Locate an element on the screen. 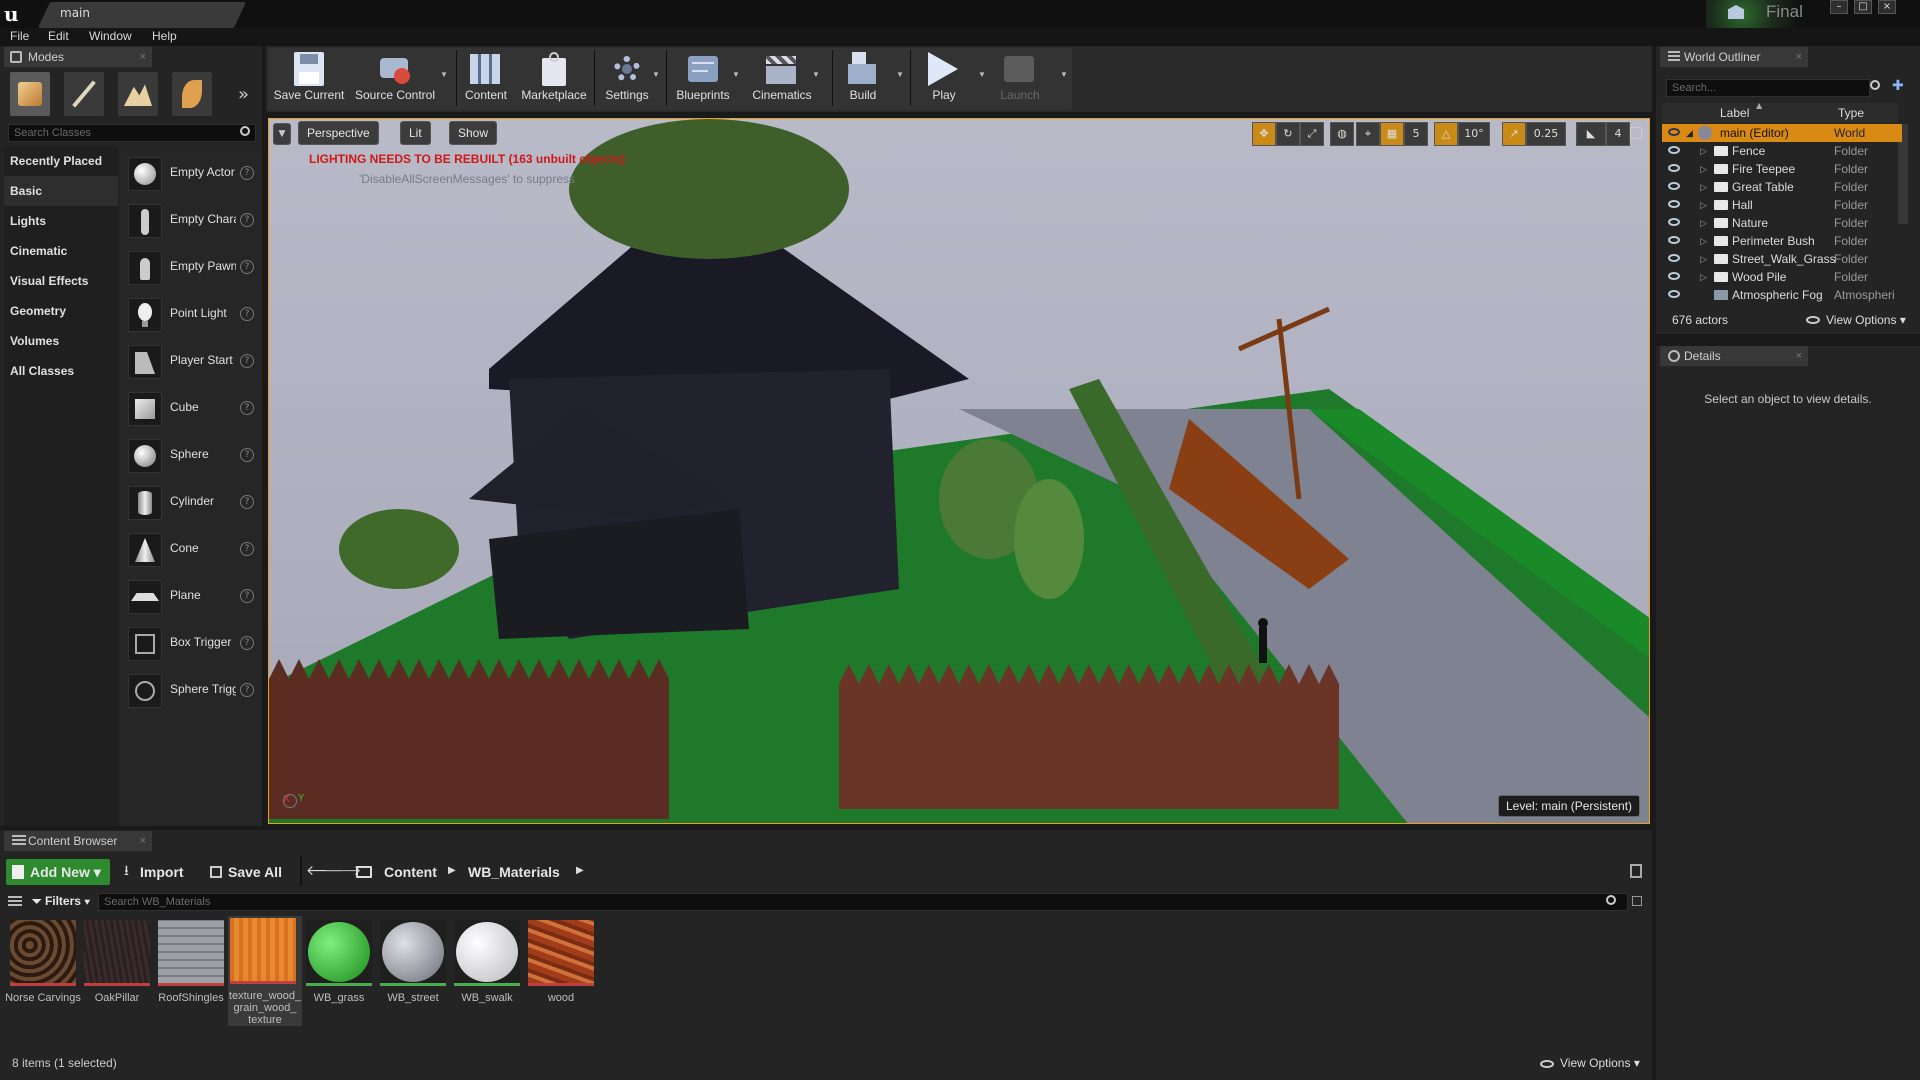 This screenshot has width=1920, height=1080. camera-speed-icon: ◣ is located at coordinates (1591, 134).